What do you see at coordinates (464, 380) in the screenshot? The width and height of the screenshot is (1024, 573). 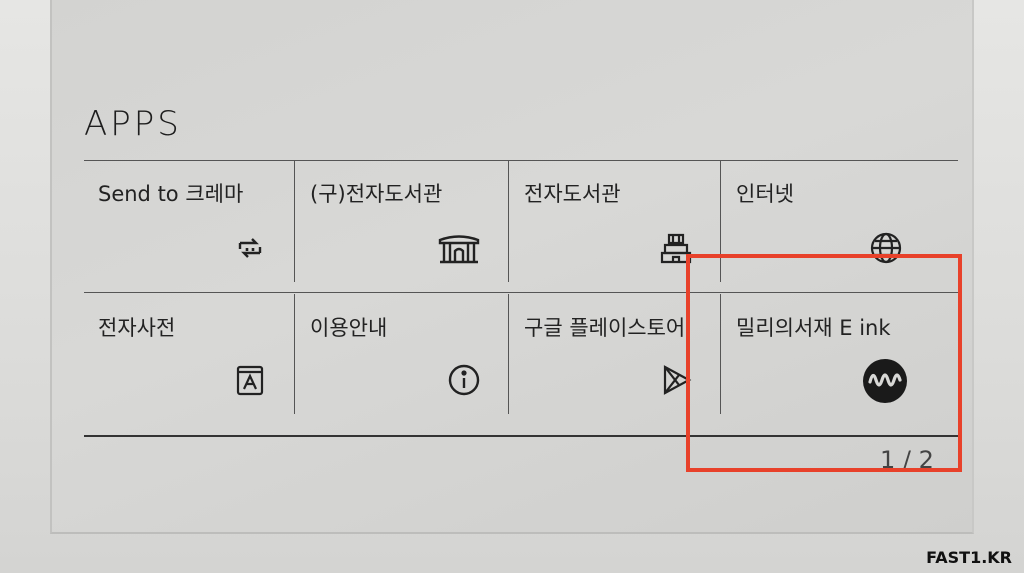 I see `info-icon` at bounding box center [464, 380].